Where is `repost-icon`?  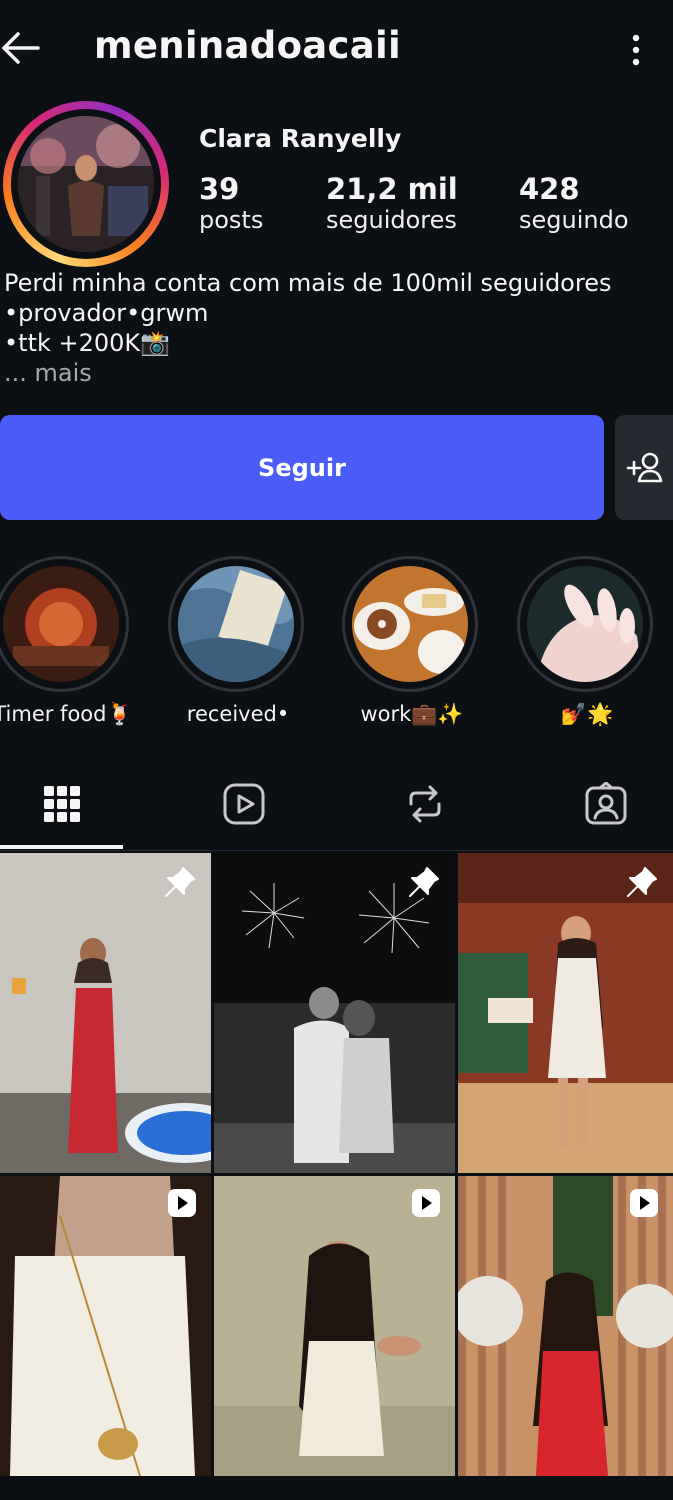
repost-icon is located at coordinates (425, 804).